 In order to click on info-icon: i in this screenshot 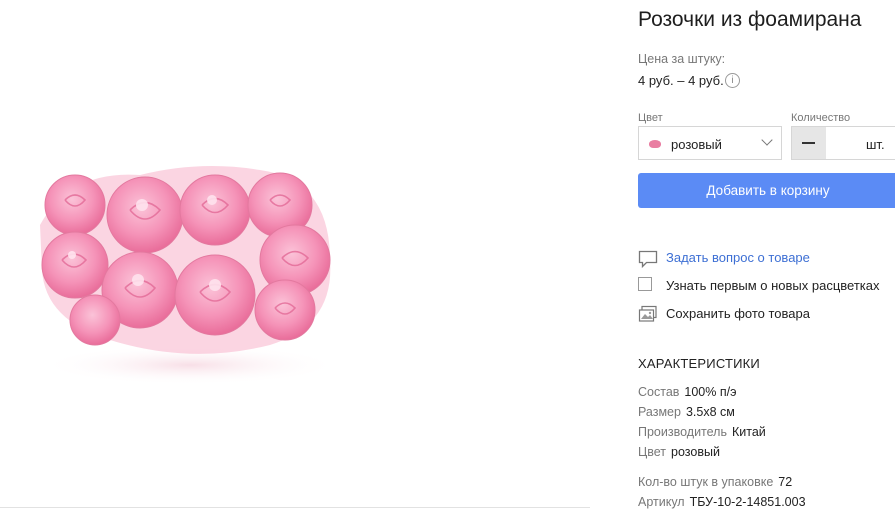, I will do `click(732, 80)`.